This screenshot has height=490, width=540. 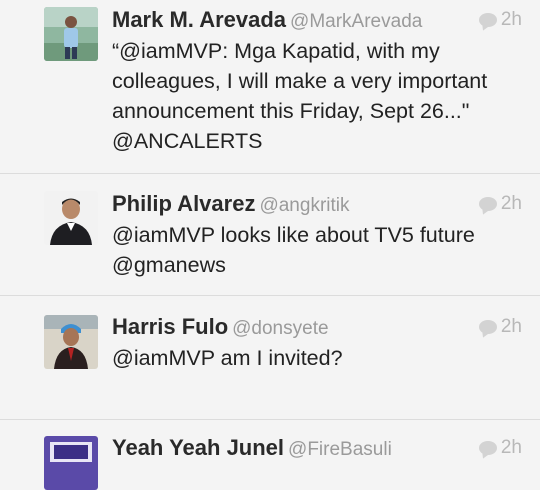 What do you see at coordinates (318, 448) in the screenshot?
I see `tweet-header: Yeah Yeah Junel @FireBasuli` at bounding box center [318, 448].